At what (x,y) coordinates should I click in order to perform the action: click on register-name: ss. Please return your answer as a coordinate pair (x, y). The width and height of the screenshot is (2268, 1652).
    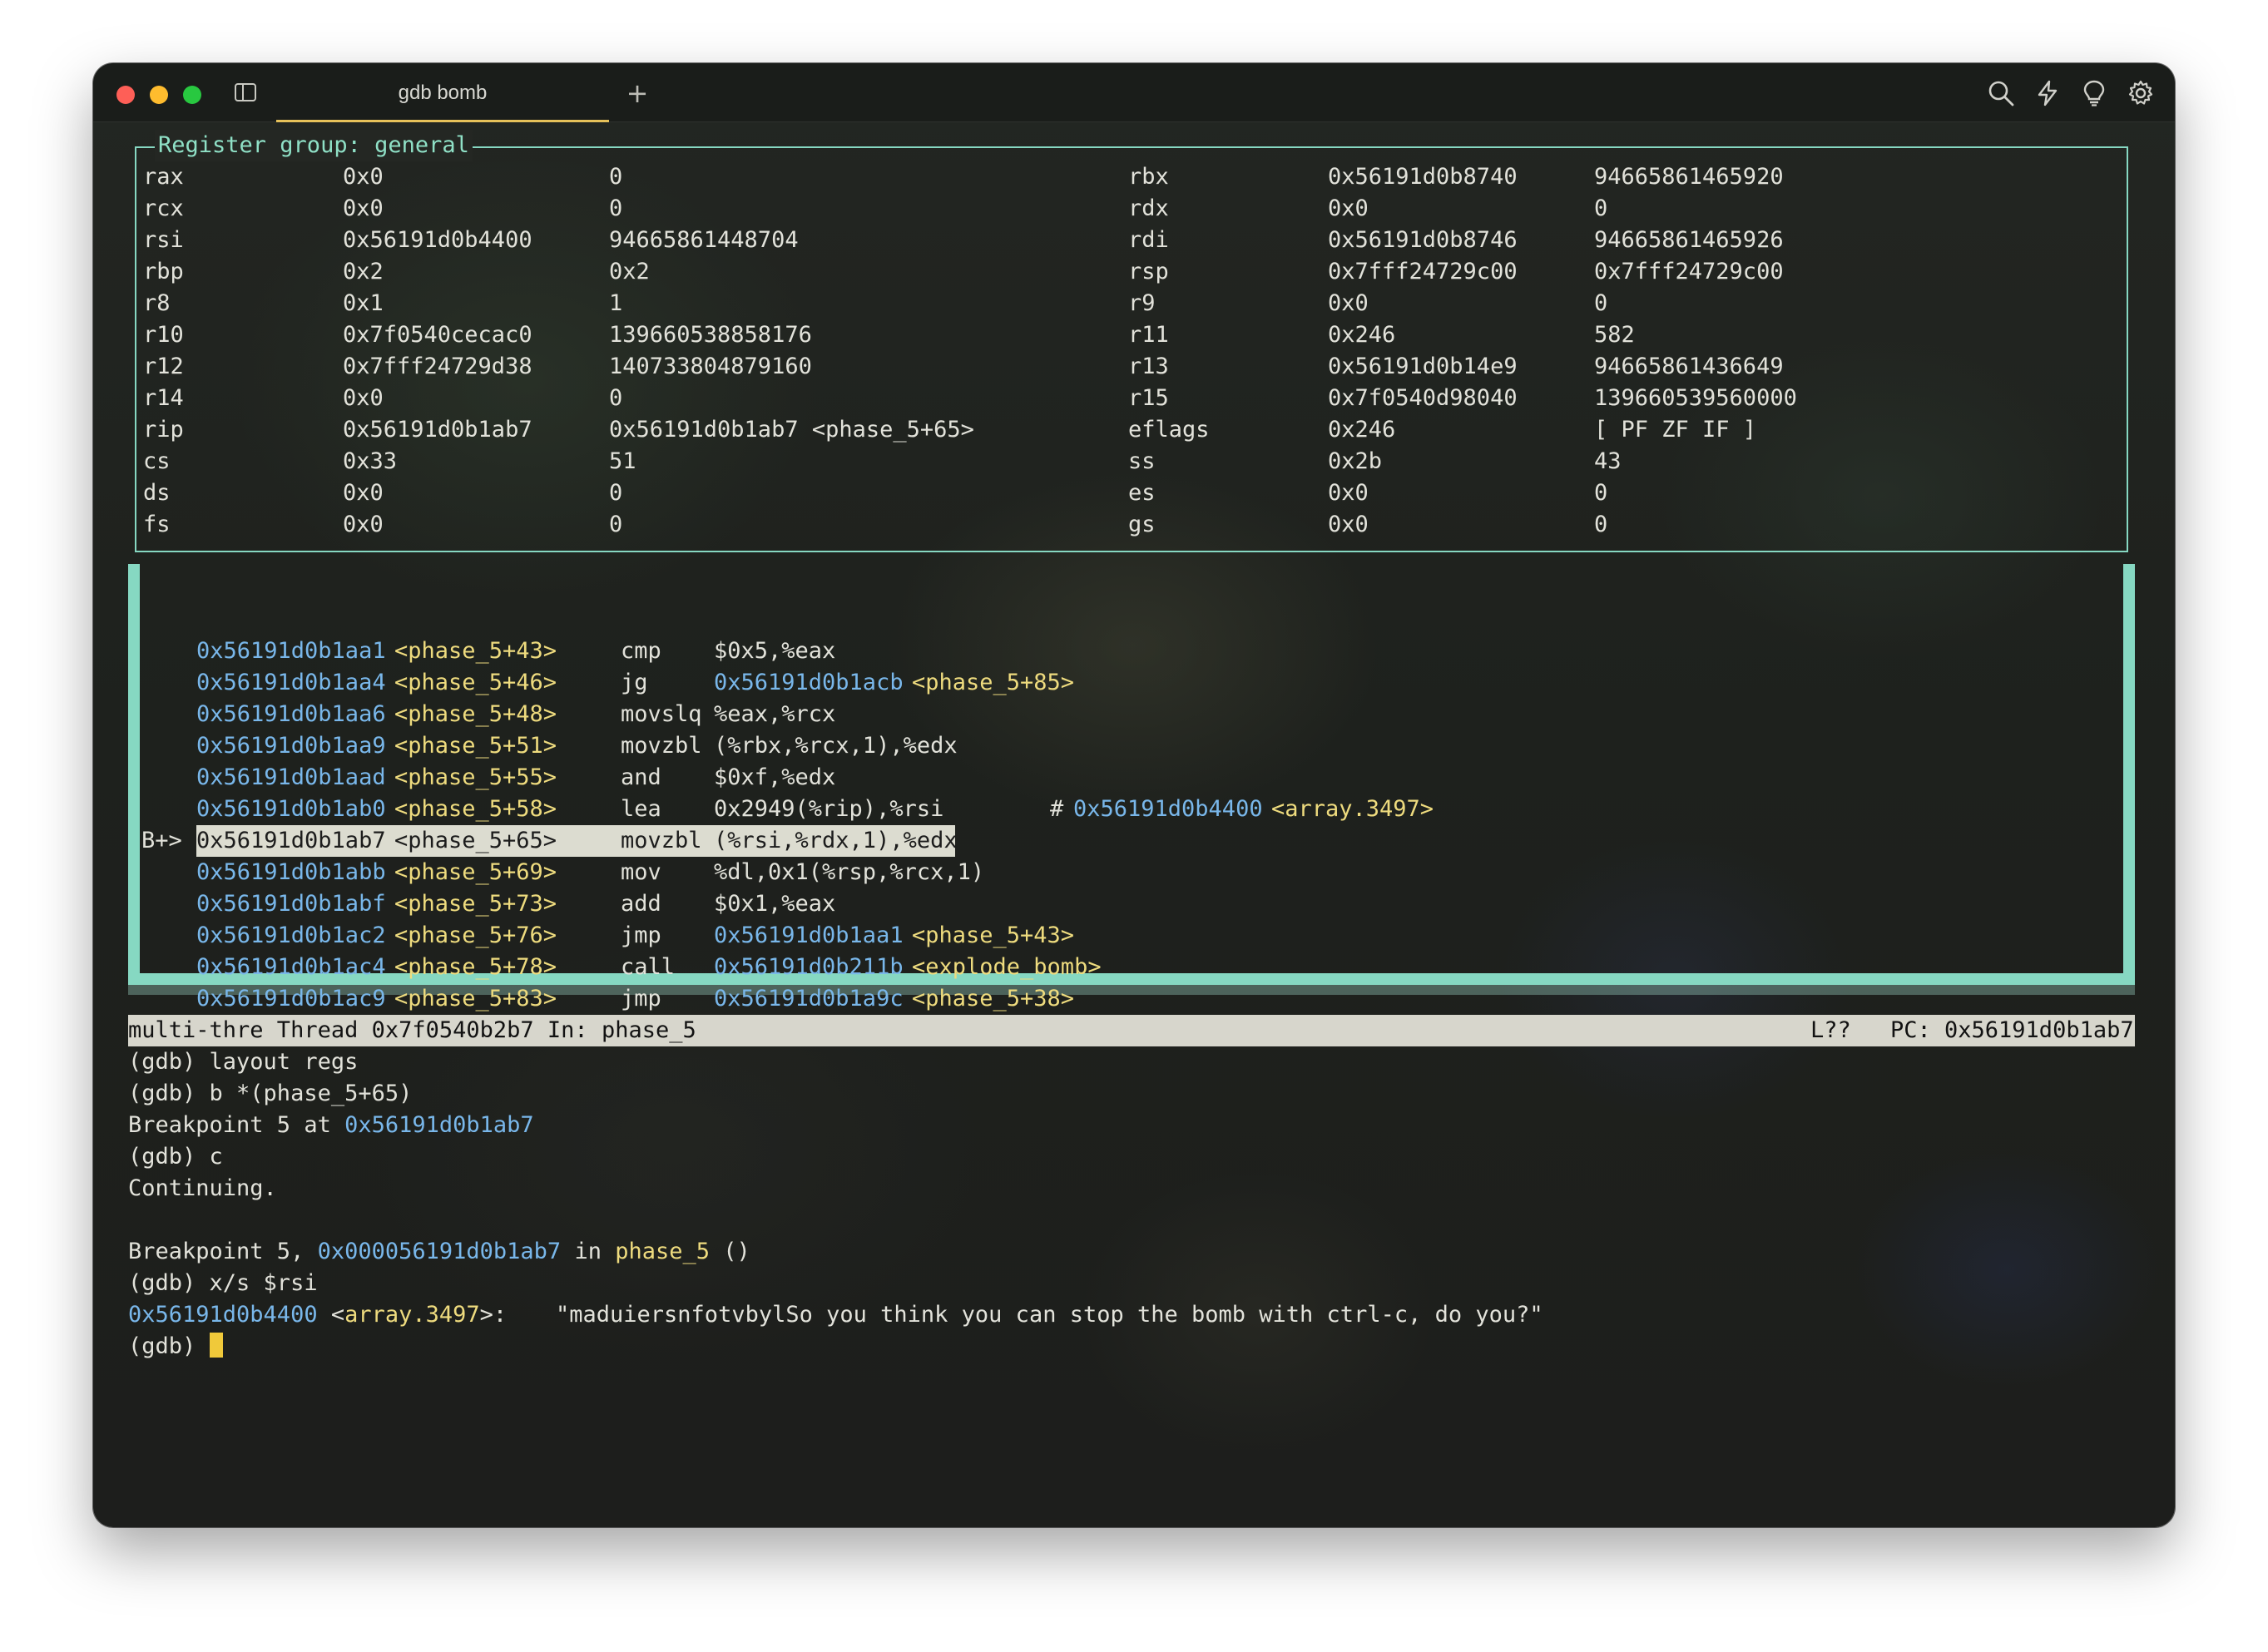
    Looking at the image, I should click on (1142, 461).